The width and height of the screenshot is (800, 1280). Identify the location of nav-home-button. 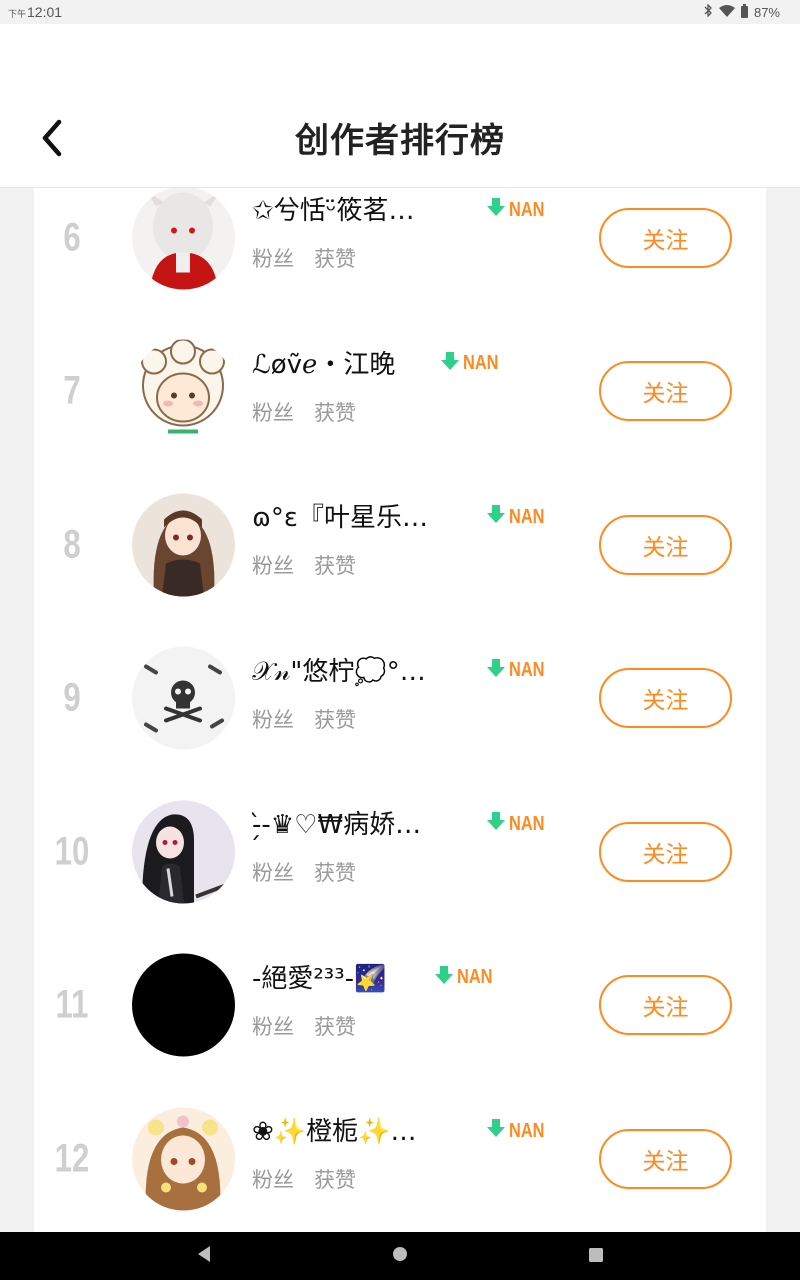
(400, 1256).